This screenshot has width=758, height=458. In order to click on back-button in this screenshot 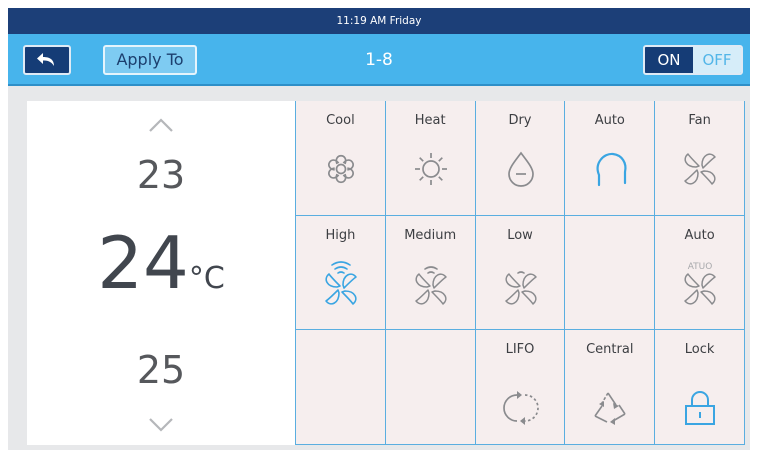, I will do `click(47, 60)`.